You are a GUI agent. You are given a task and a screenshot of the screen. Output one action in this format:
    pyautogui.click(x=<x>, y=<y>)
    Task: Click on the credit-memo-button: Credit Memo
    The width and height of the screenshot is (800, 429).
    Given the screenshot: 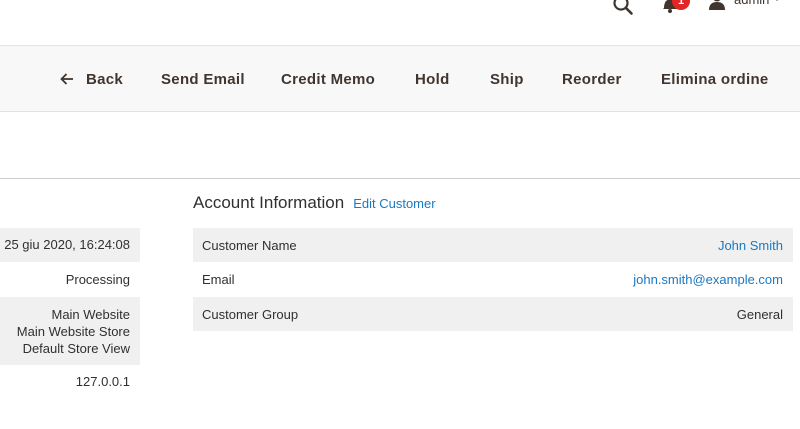 What is the action you would take?
    pyautogui.click(x=328, y=79)
    